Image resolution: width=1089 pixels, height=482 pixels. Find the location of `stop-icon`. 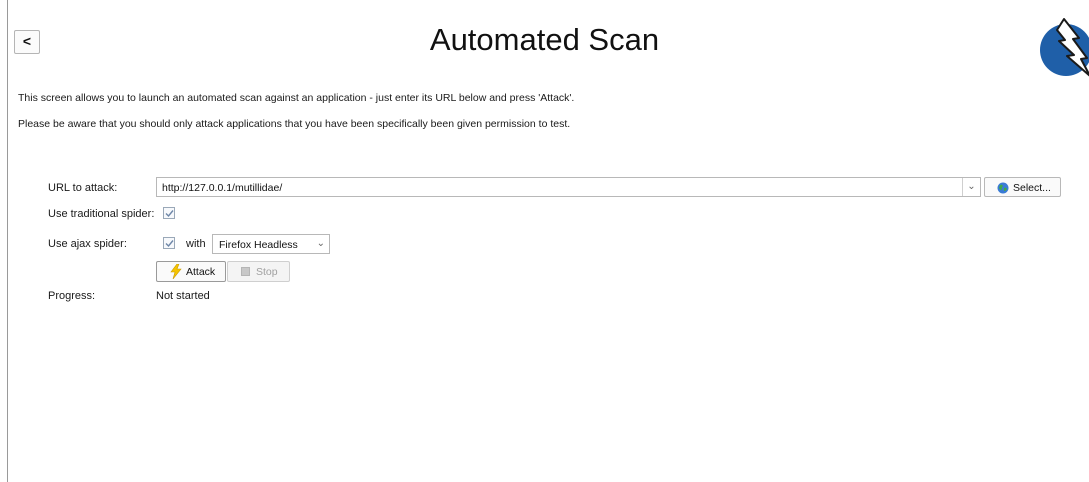

stop-icon is located at coordinates (245, 271).